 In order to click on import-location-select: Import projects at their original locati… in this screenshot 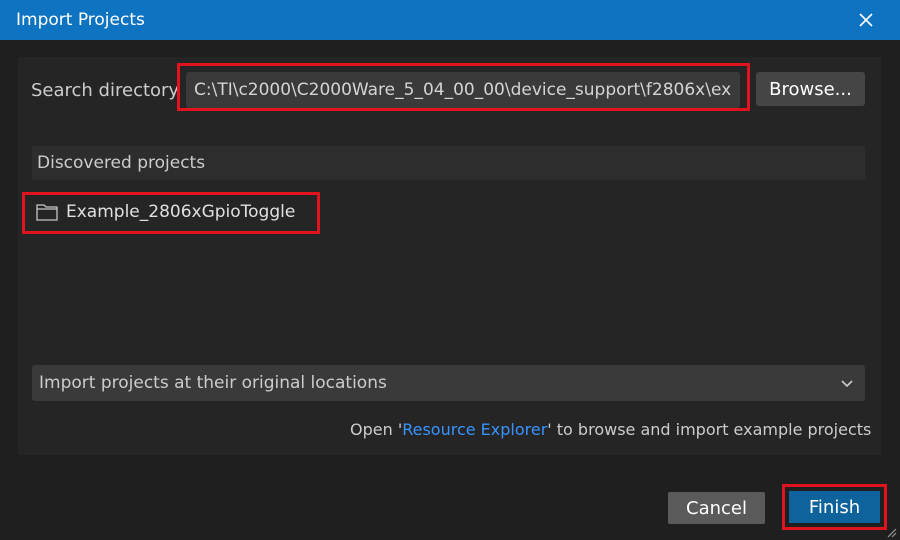, I will do `click(448, 383)`.